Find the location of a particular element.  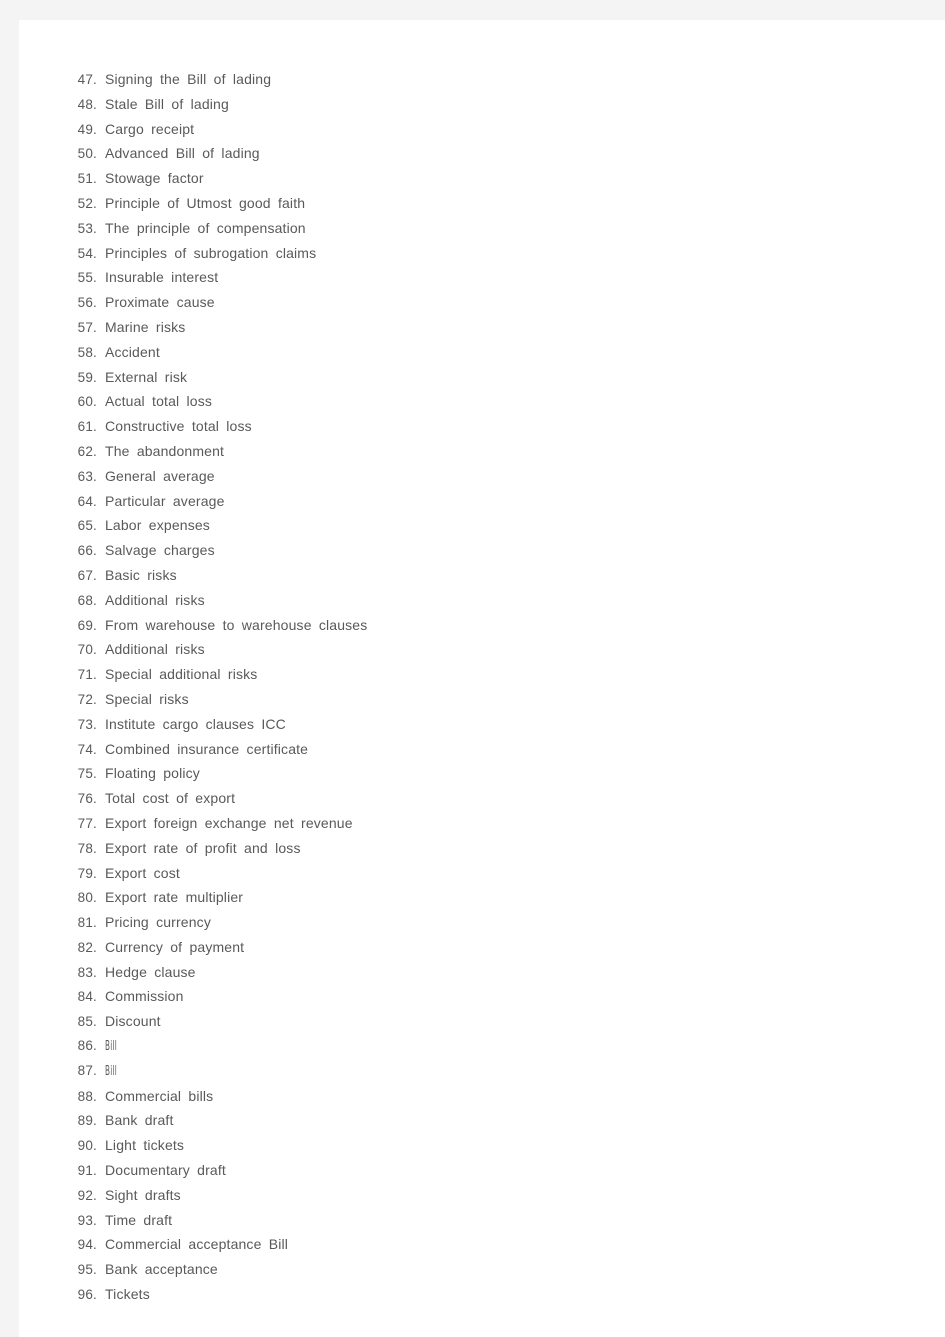

list-item-label: Export rate multiplier is located at coordinates (174, 897).